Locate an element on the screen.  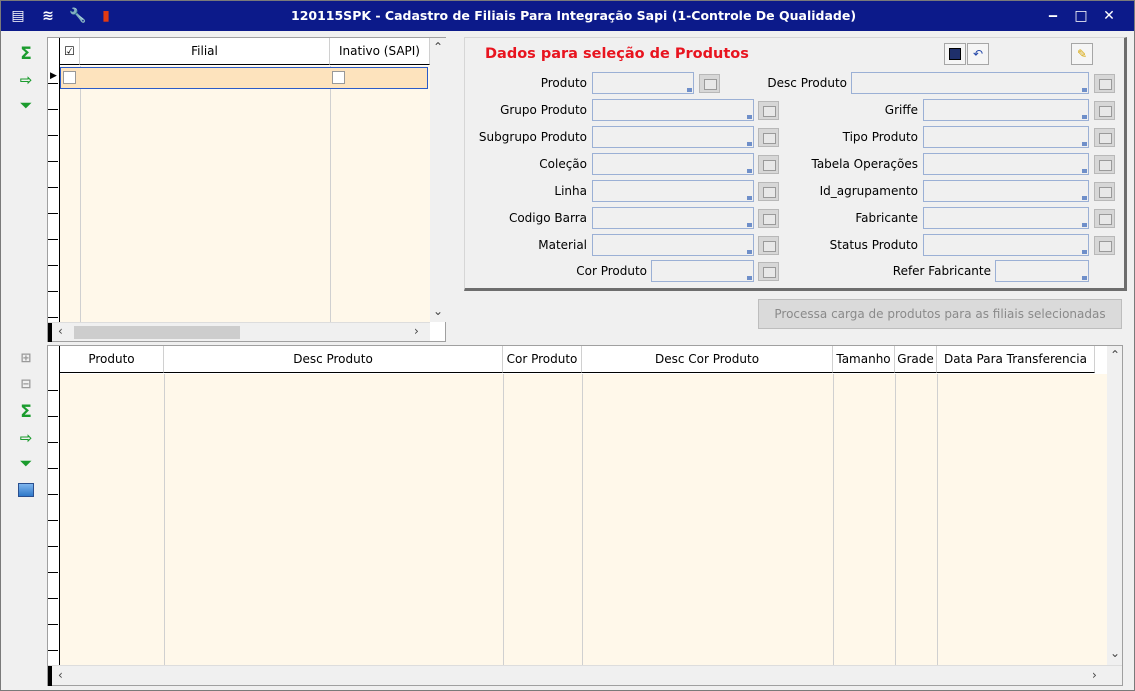
row-checkbox is located at coordinates (69, 77).